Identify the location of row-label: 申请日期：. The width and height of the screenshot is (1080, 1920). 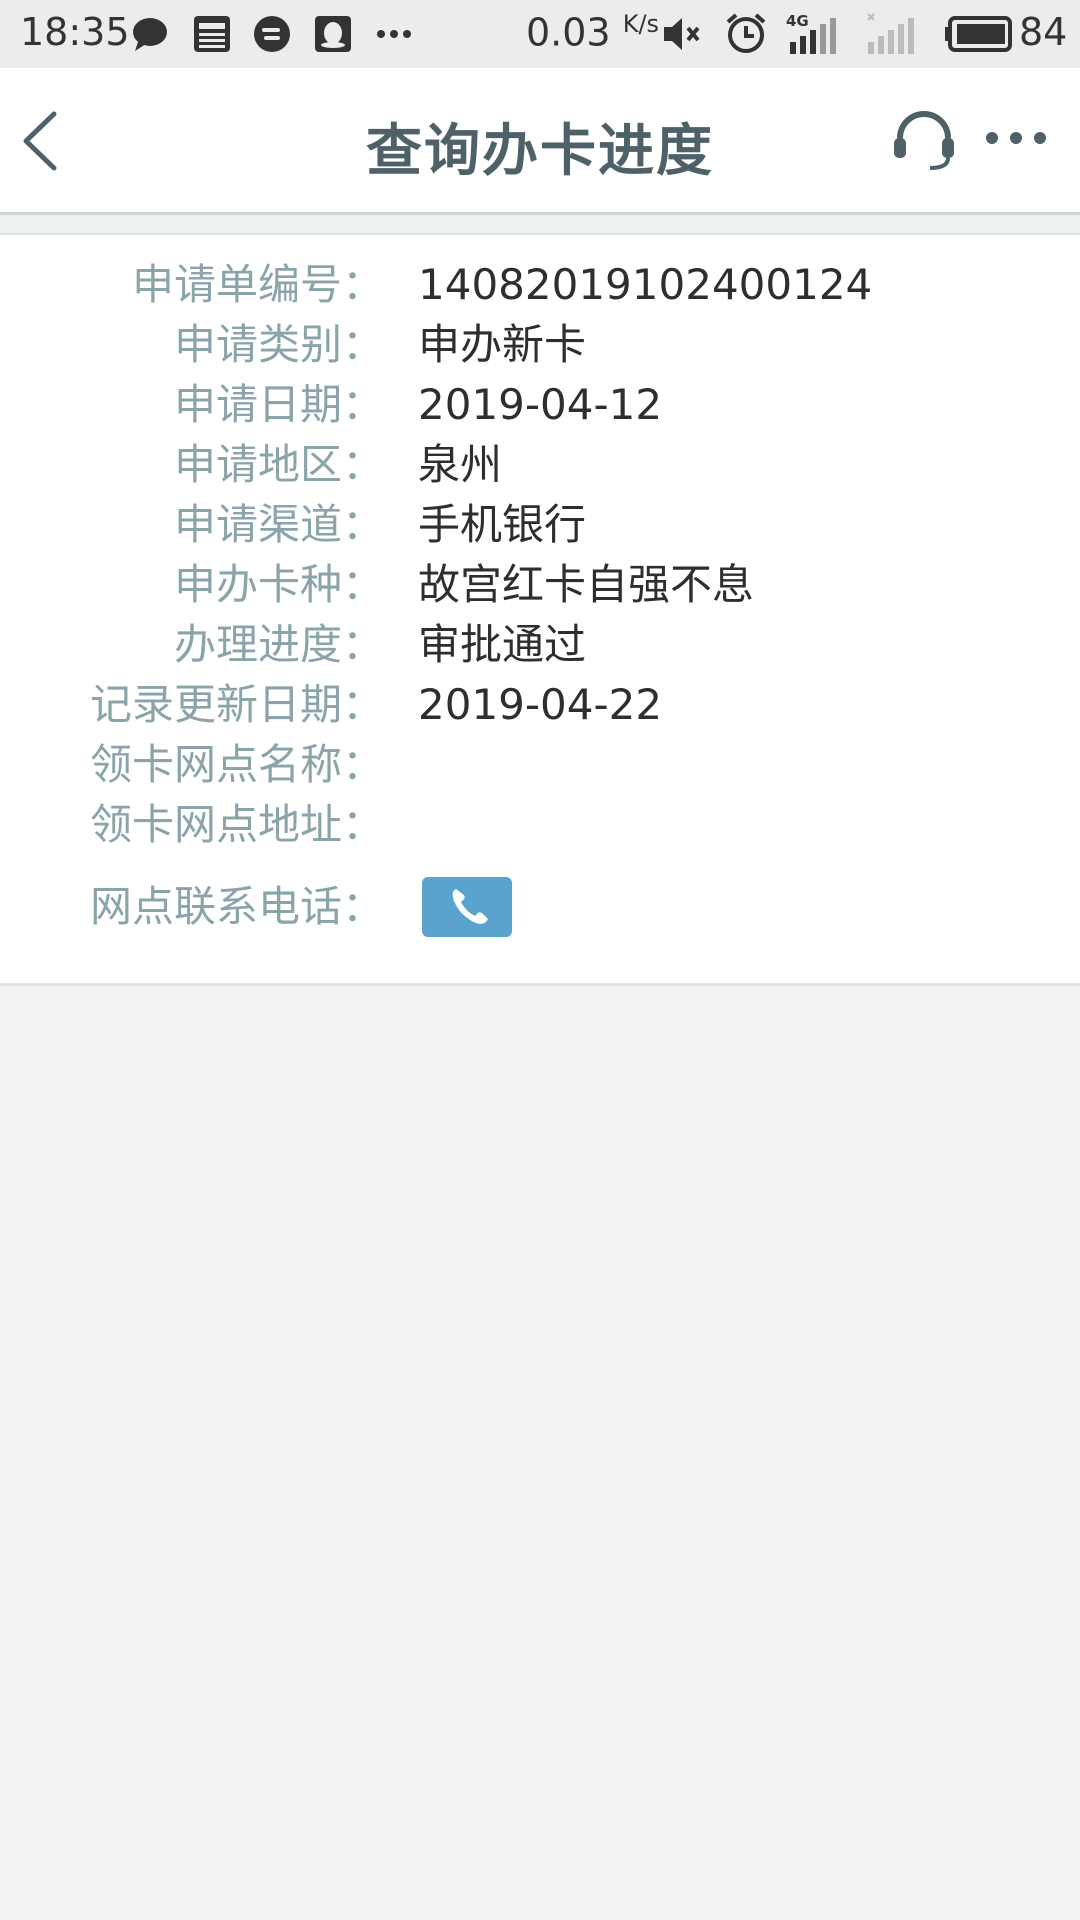
(278, 404).